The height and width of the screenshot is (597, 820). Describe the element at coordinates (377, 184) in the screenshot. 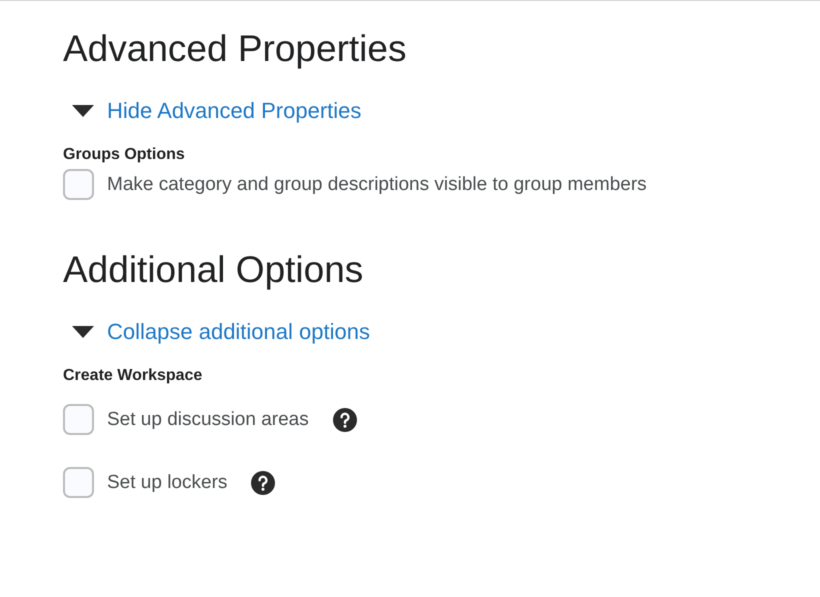

I see `option-label: Make category and group descriptions visible to group members` at that location.